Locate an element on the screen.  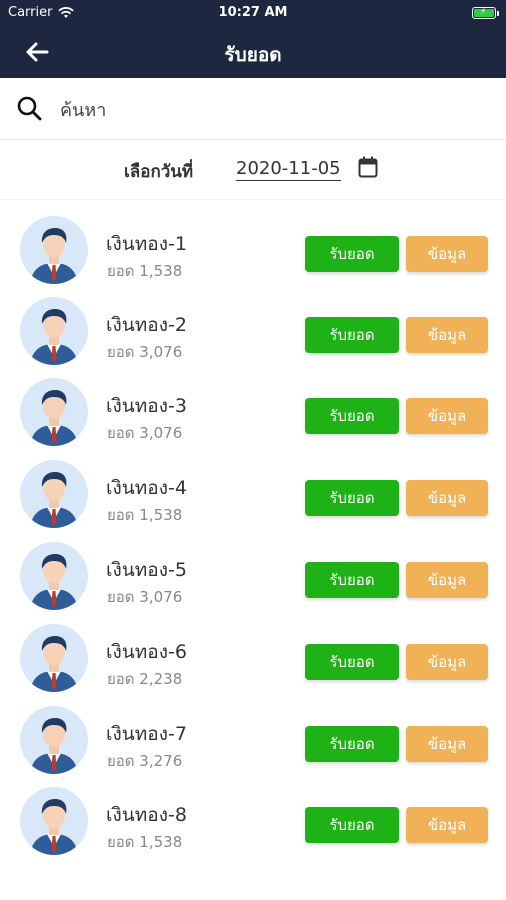
search-icon is located at coordinates (29, 108).